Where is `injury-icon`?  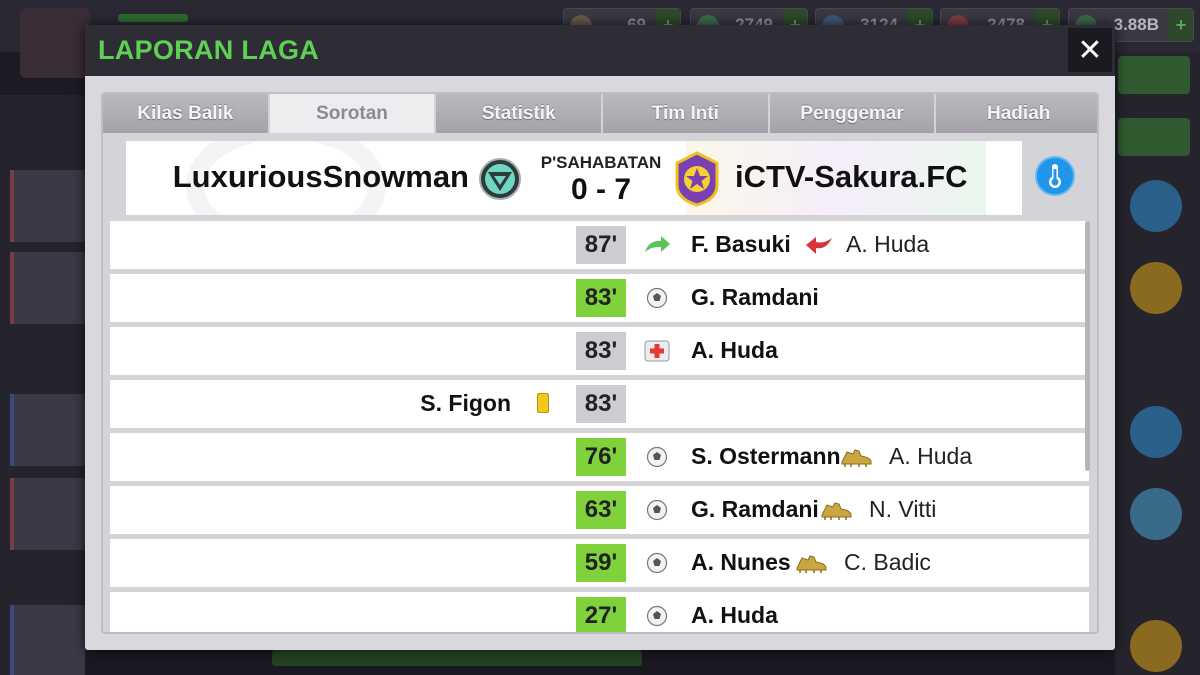 injury-icon is located at coordinates (657, 351).